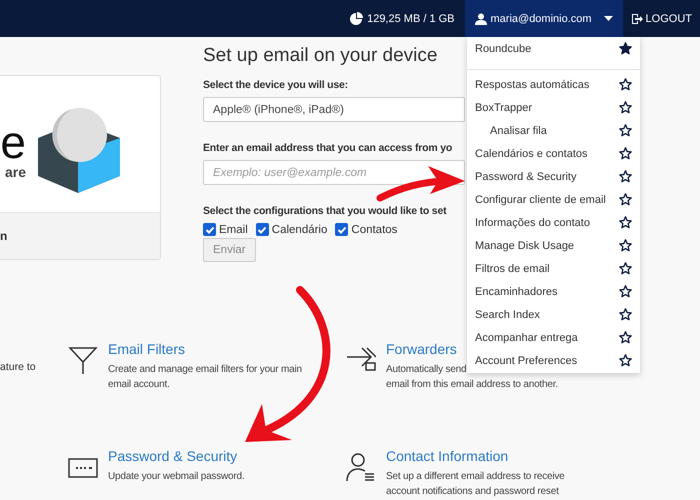 This screenshot has width=700, height=500. Describe the element at coordinates (139, 385) in the screenshot. I see `description-text: email account.` at that location.